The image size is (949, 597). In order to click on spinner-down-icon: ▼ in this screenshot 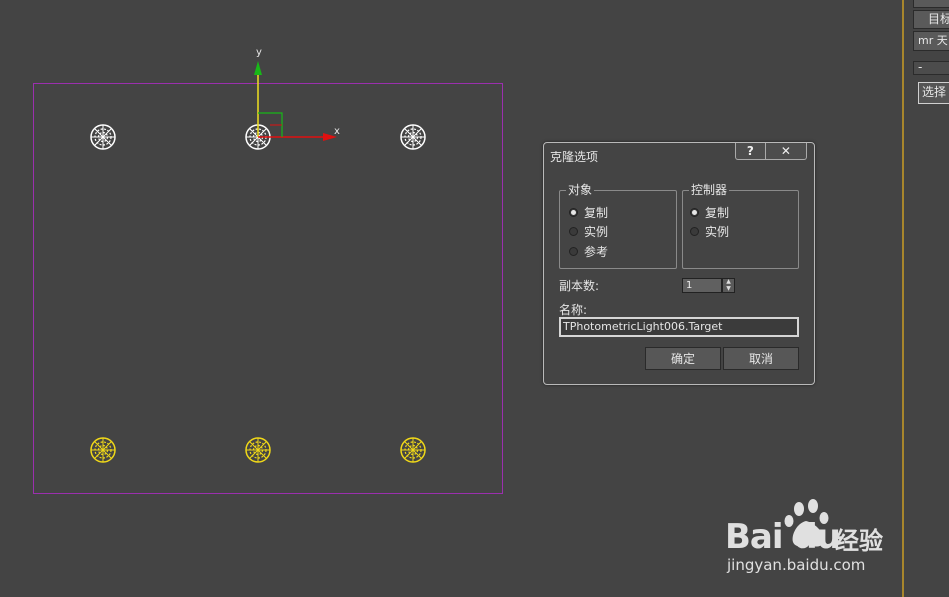, I will do `click(728, 289)`.